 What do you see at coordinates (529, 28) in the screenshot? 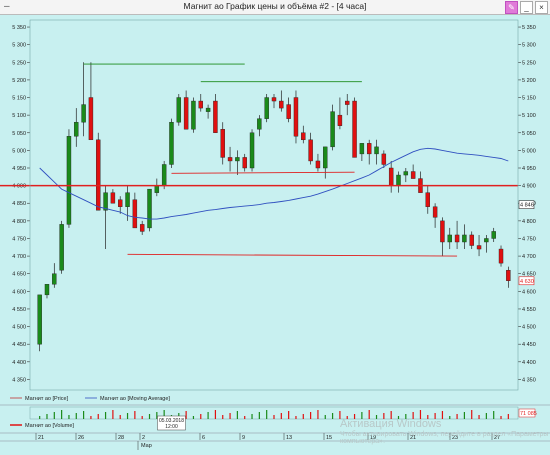
I see `y-tick-label-right: 5 350` at bounding box center [529, 28].